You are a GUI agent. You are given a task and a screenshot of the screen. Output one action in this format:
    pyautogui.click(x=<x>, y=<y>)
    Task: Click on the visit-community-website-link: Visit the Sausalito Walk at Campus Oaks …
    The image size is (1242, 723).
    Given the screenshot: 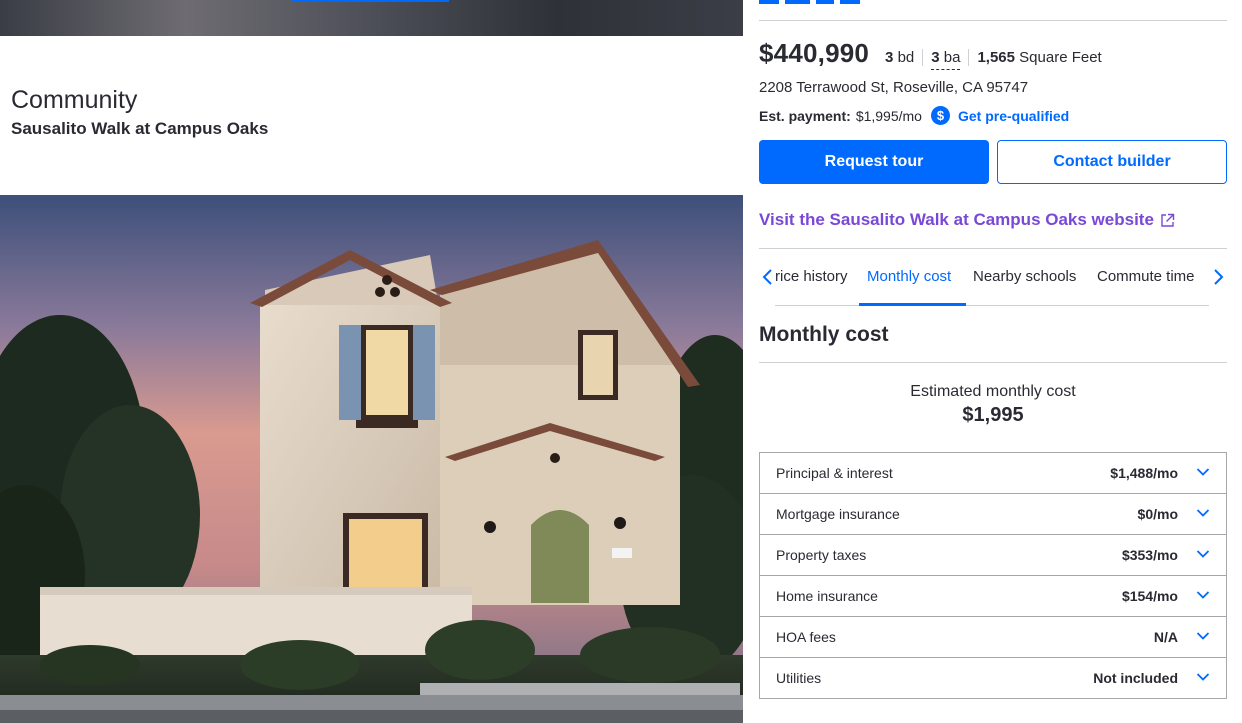 What is the action you would take?
    pyautogui.click(x=967, y=220)
    